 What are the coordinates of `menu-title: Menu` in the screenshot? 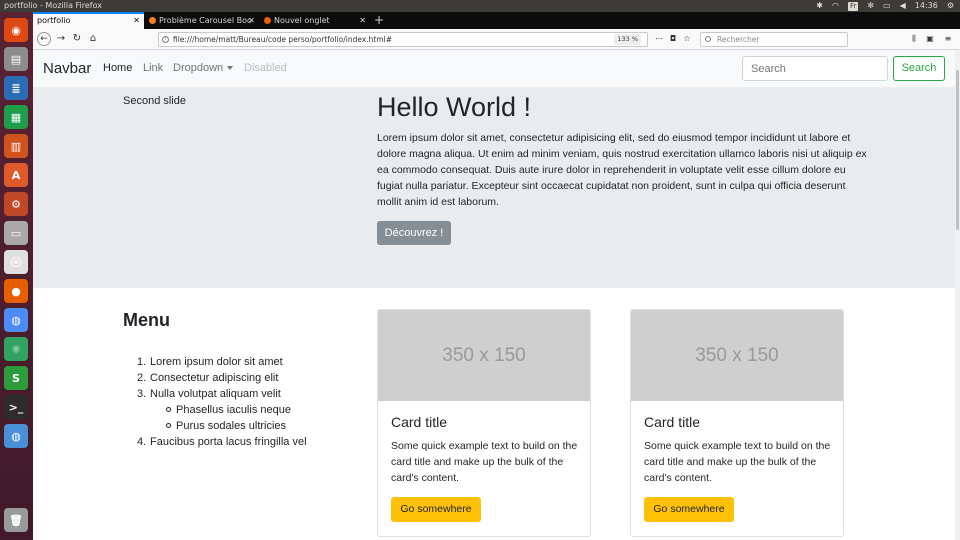 It's located at (146, 320).